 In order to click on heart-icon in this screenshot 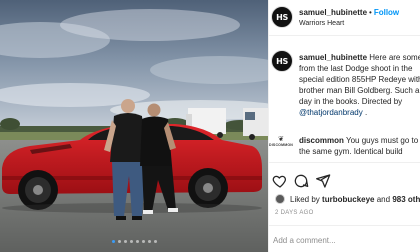, I will do `click(280, 181)`.